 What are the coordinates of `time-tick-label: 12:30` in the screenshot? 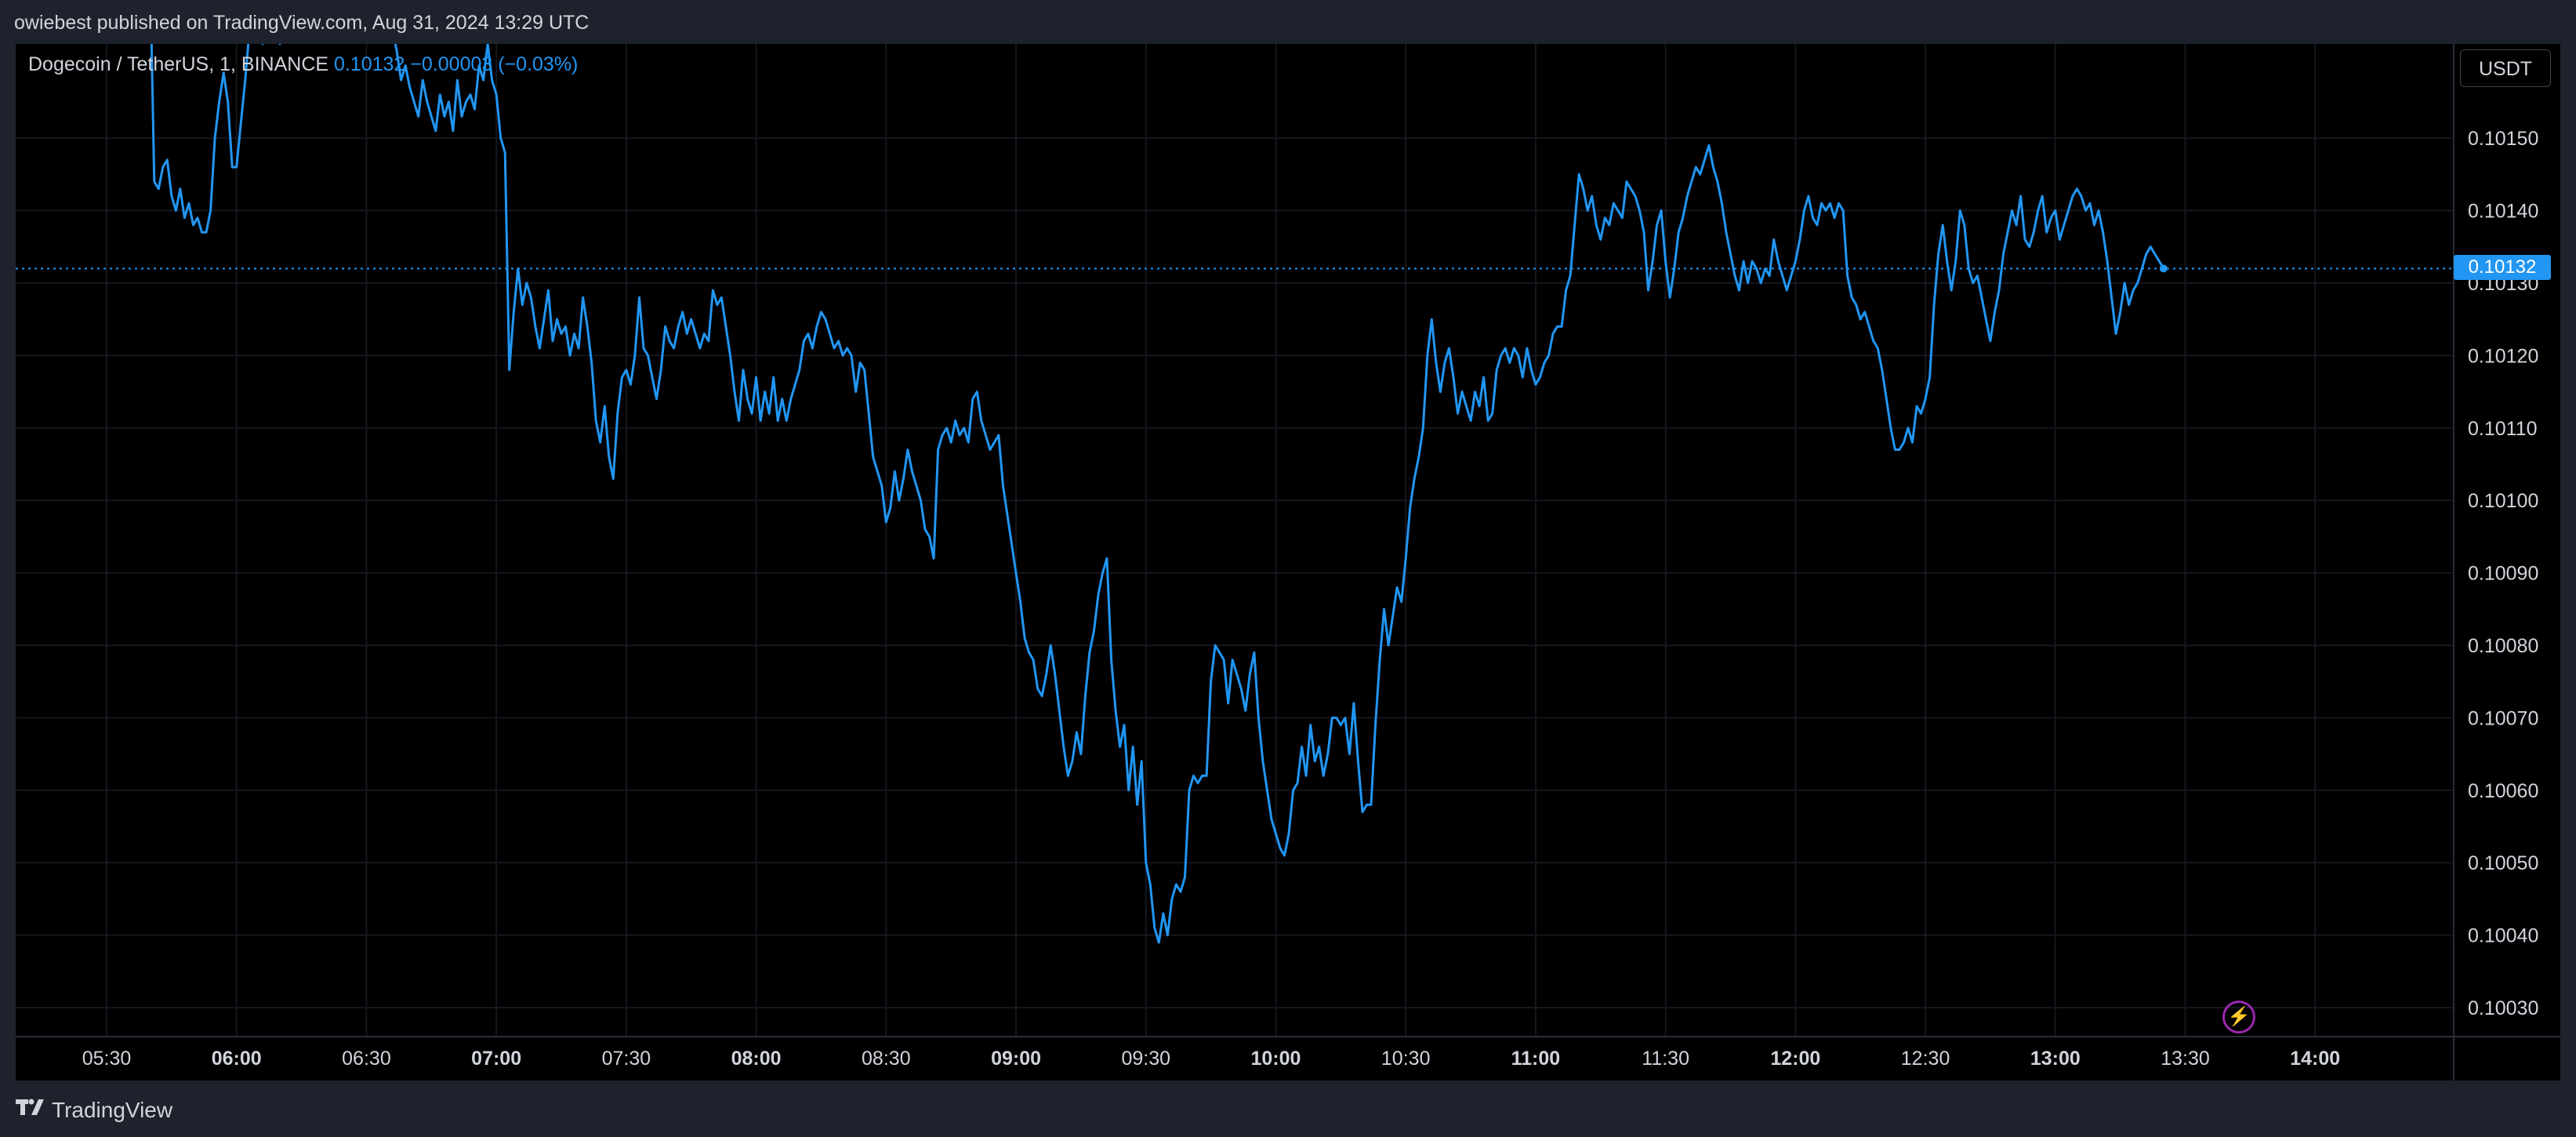 It's located at (1926, 1059).